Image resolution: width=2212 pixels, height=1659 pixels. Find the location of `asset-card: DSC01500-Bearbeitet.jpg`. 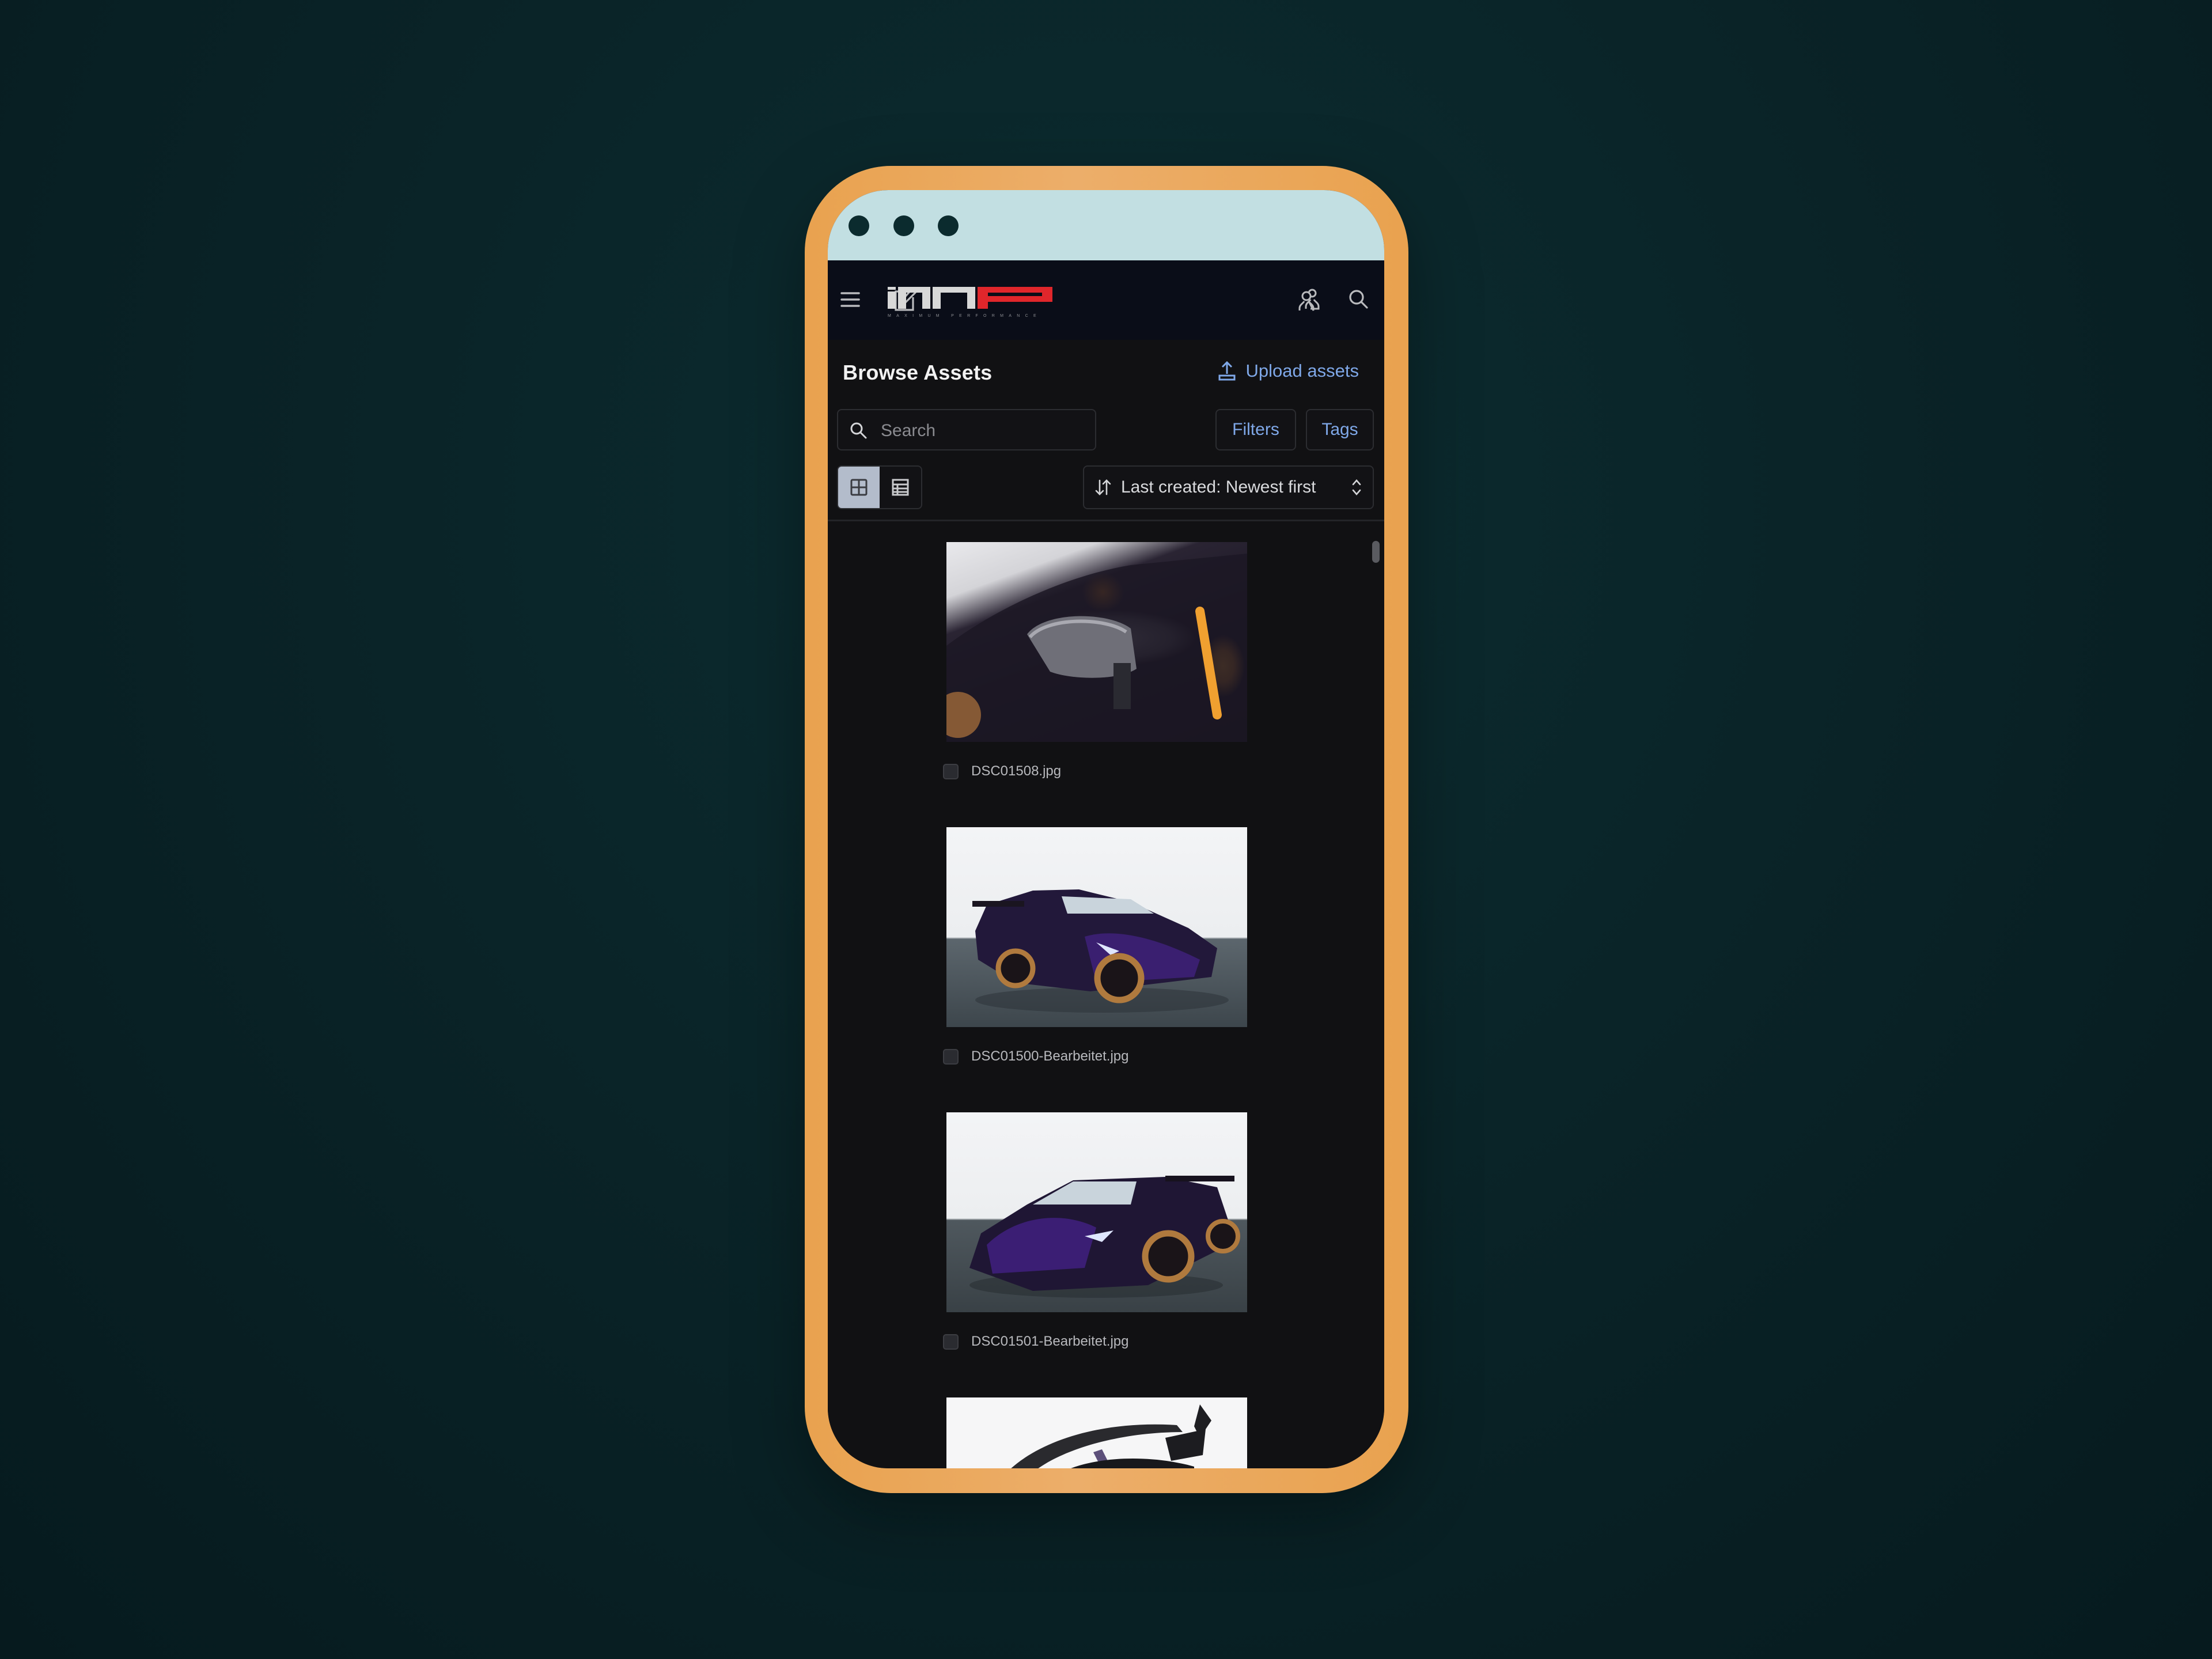

asset-card: DSC01500-Bearbeitet.jpg is located at coordinates (1095, 946).